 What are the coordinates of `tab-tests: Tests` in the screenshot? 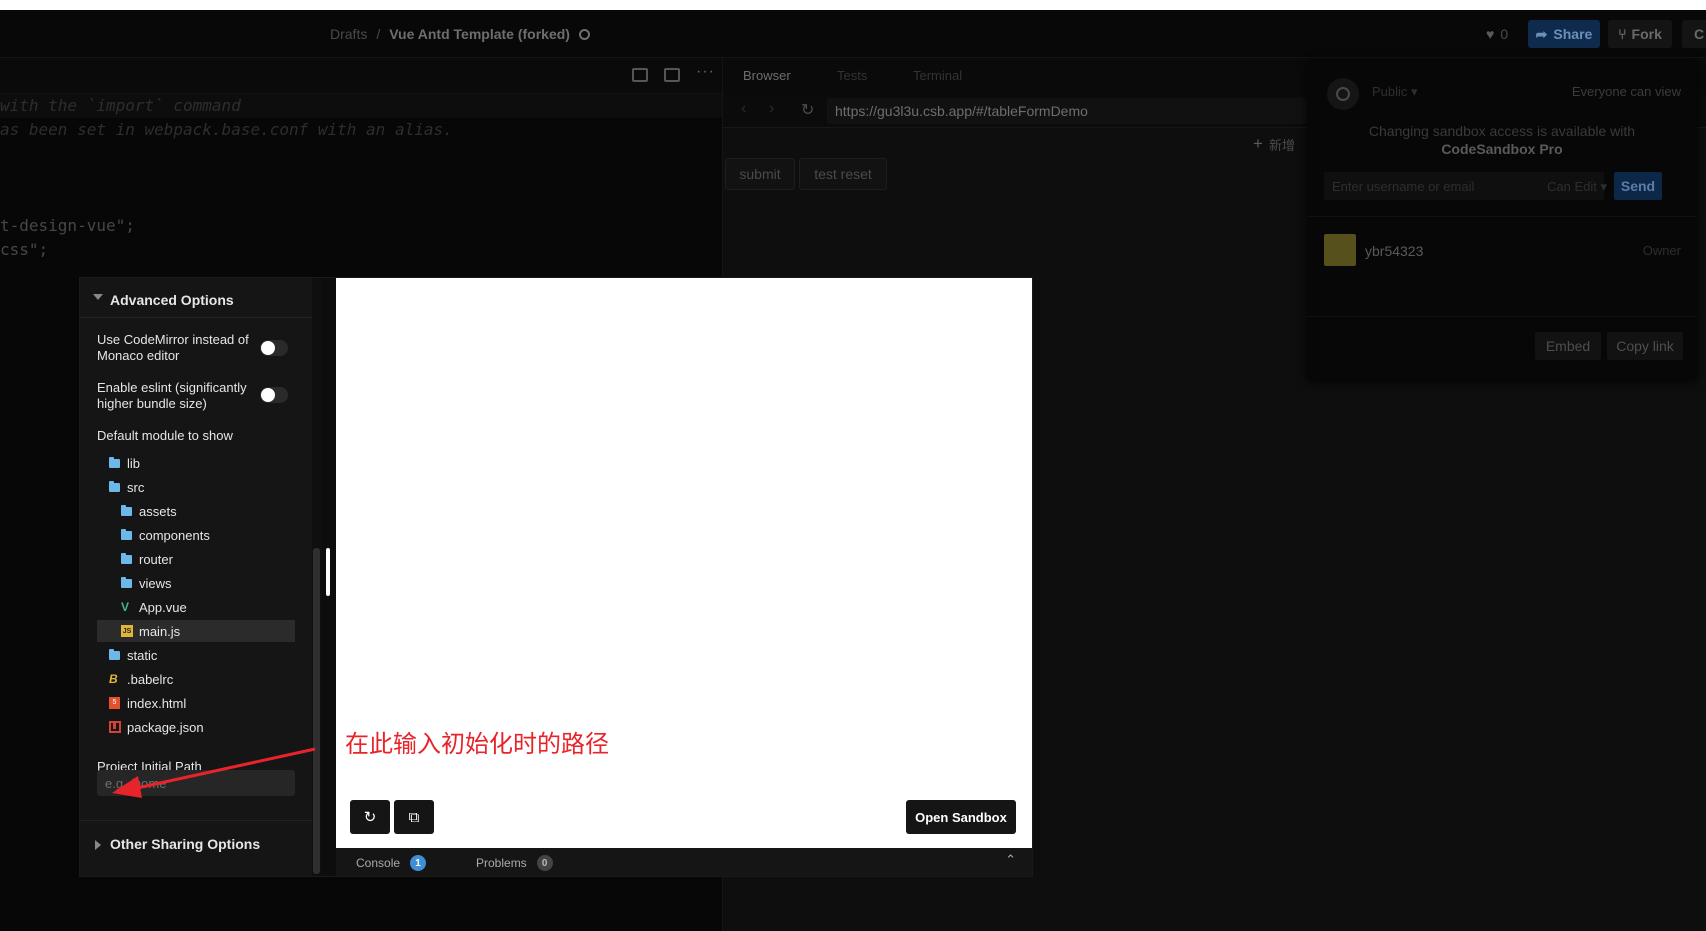 It's located at (852, 75).